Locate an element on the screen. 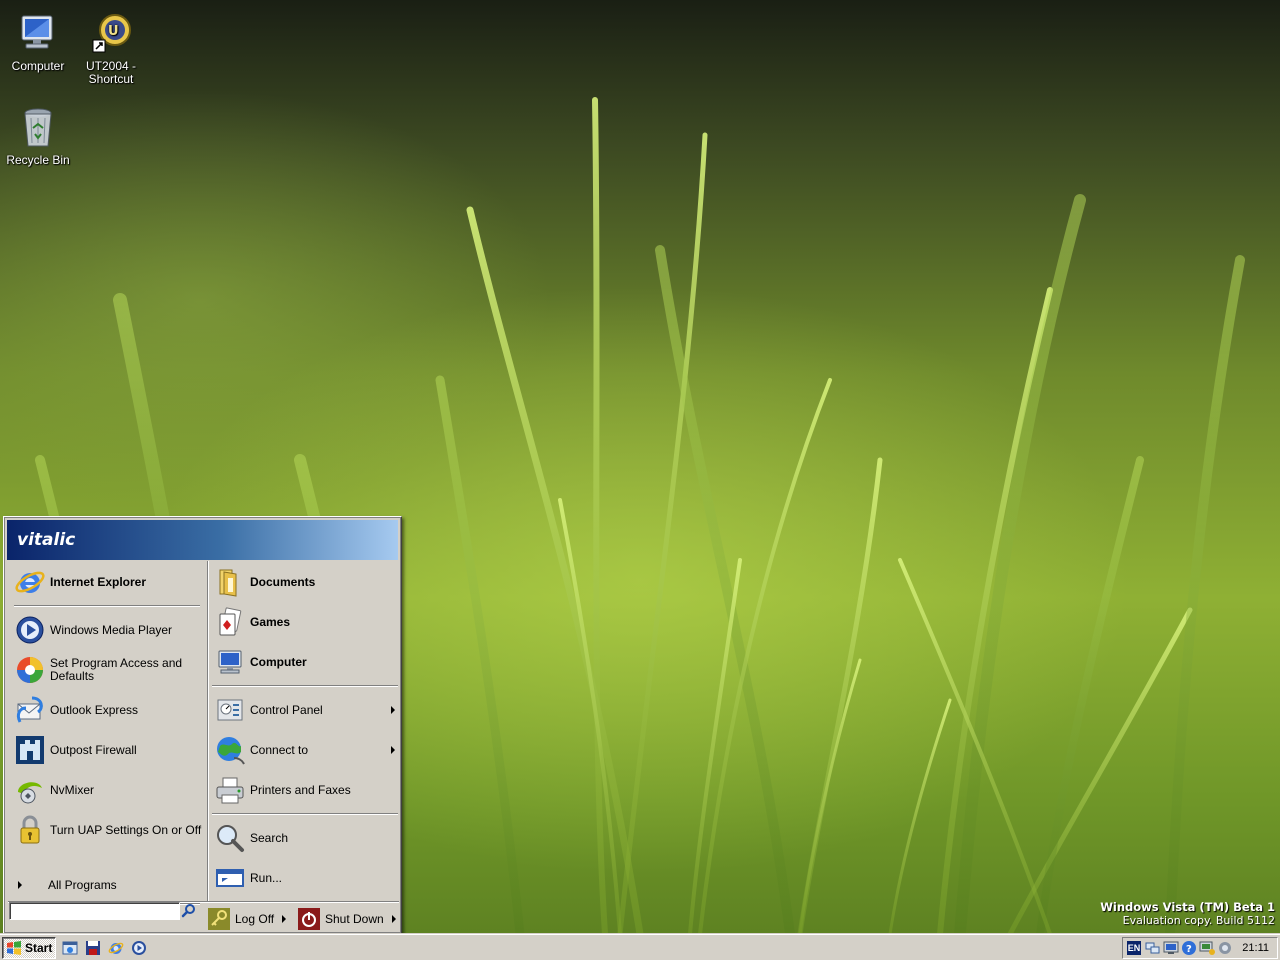 This screenshot has height=960, width=1280. menu-item-label: Windows Media Player is located at coordinates (111, 629).